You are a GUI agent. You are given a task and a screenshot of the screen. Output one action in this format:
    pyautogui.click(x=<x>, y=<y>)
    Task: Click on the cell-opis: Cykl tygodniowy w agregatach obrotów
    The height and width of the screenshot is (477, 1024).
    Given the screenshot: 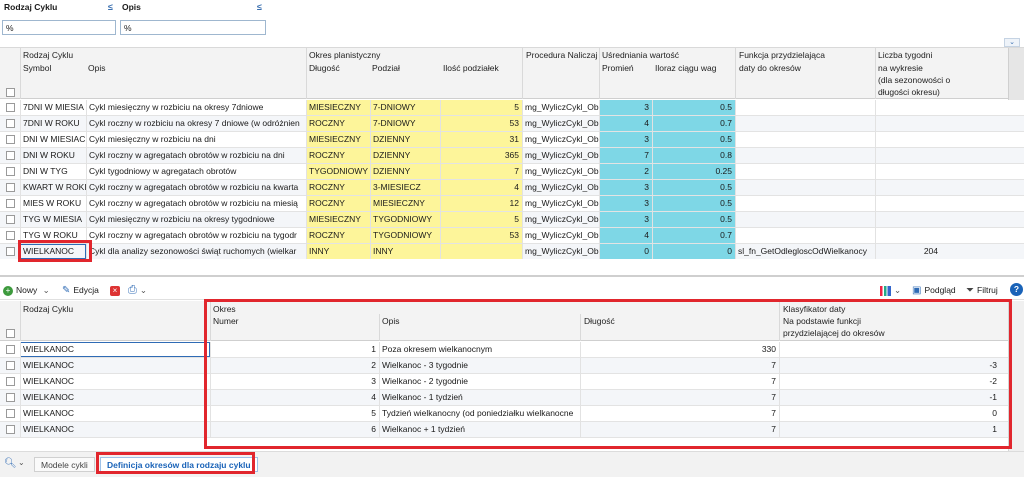 What is the action you would take?
    pyautogui.click(x=196, y=171)
    